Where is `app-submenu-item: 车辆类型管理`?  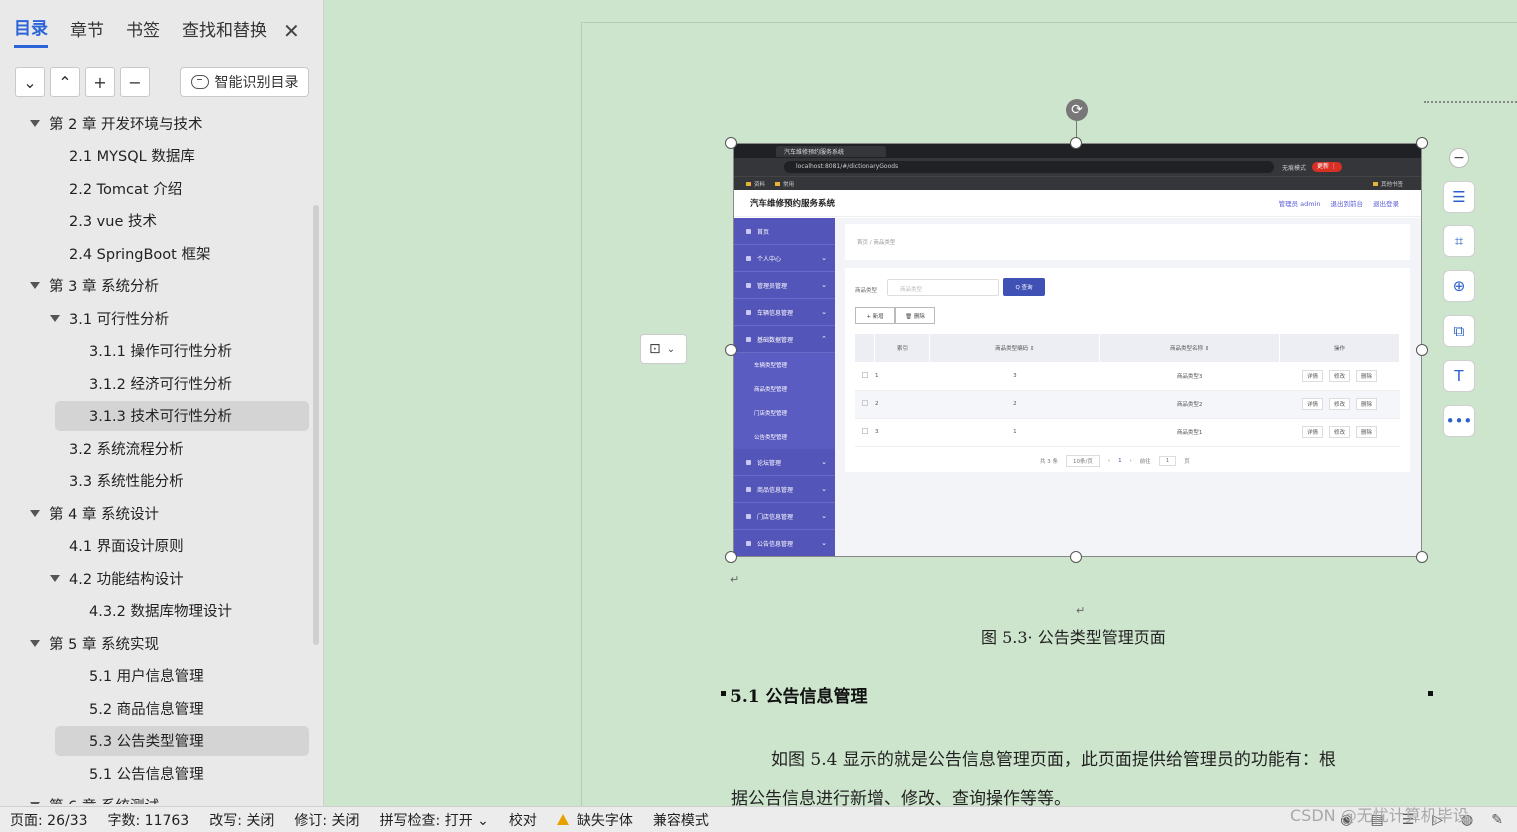 app-submenu-item: 车辆类型管理 is located at coordinates (784, 365).